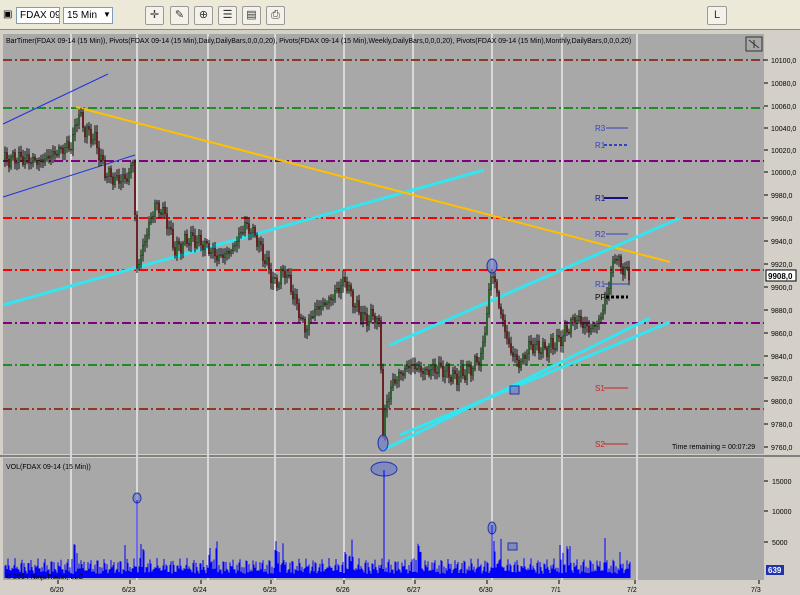  Describe the element at coordinates (179, 15) in the screenshot. I see `pencil-icon: ✎` at that location.